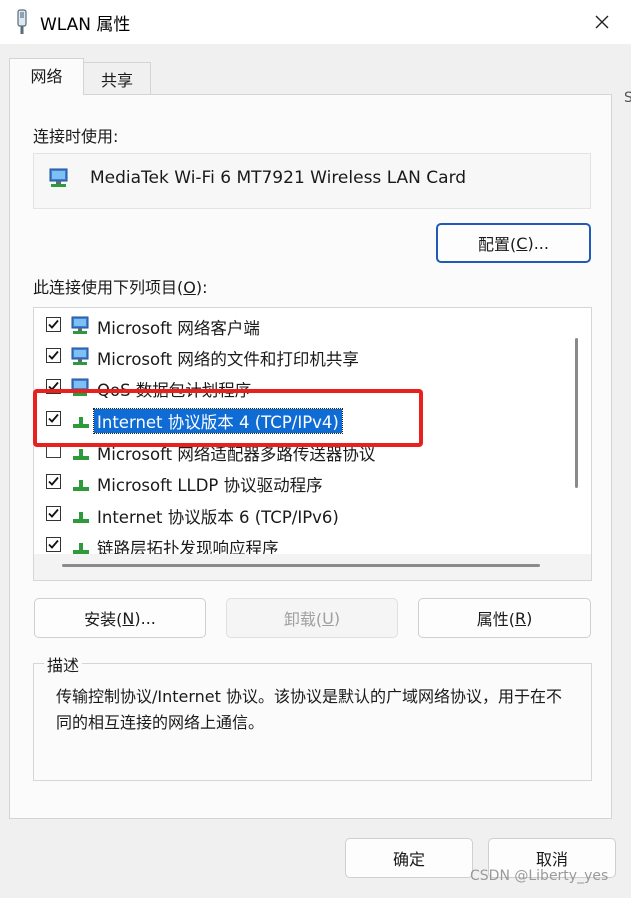  I want to click on horizontal-scrollbar-track, so click(312, 567).